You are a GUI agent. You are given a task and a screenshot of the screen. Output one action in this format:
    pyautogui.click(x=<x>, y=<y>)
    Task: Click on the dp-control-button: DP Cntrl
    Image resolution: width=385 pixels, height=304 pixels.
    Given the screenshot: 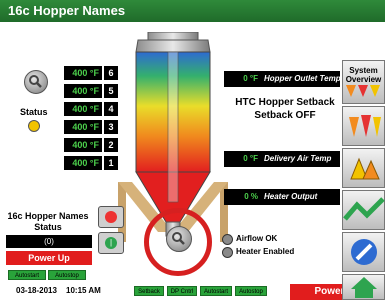 What is the action you would take?
    pyautogui.click(x=182, y=291)
    